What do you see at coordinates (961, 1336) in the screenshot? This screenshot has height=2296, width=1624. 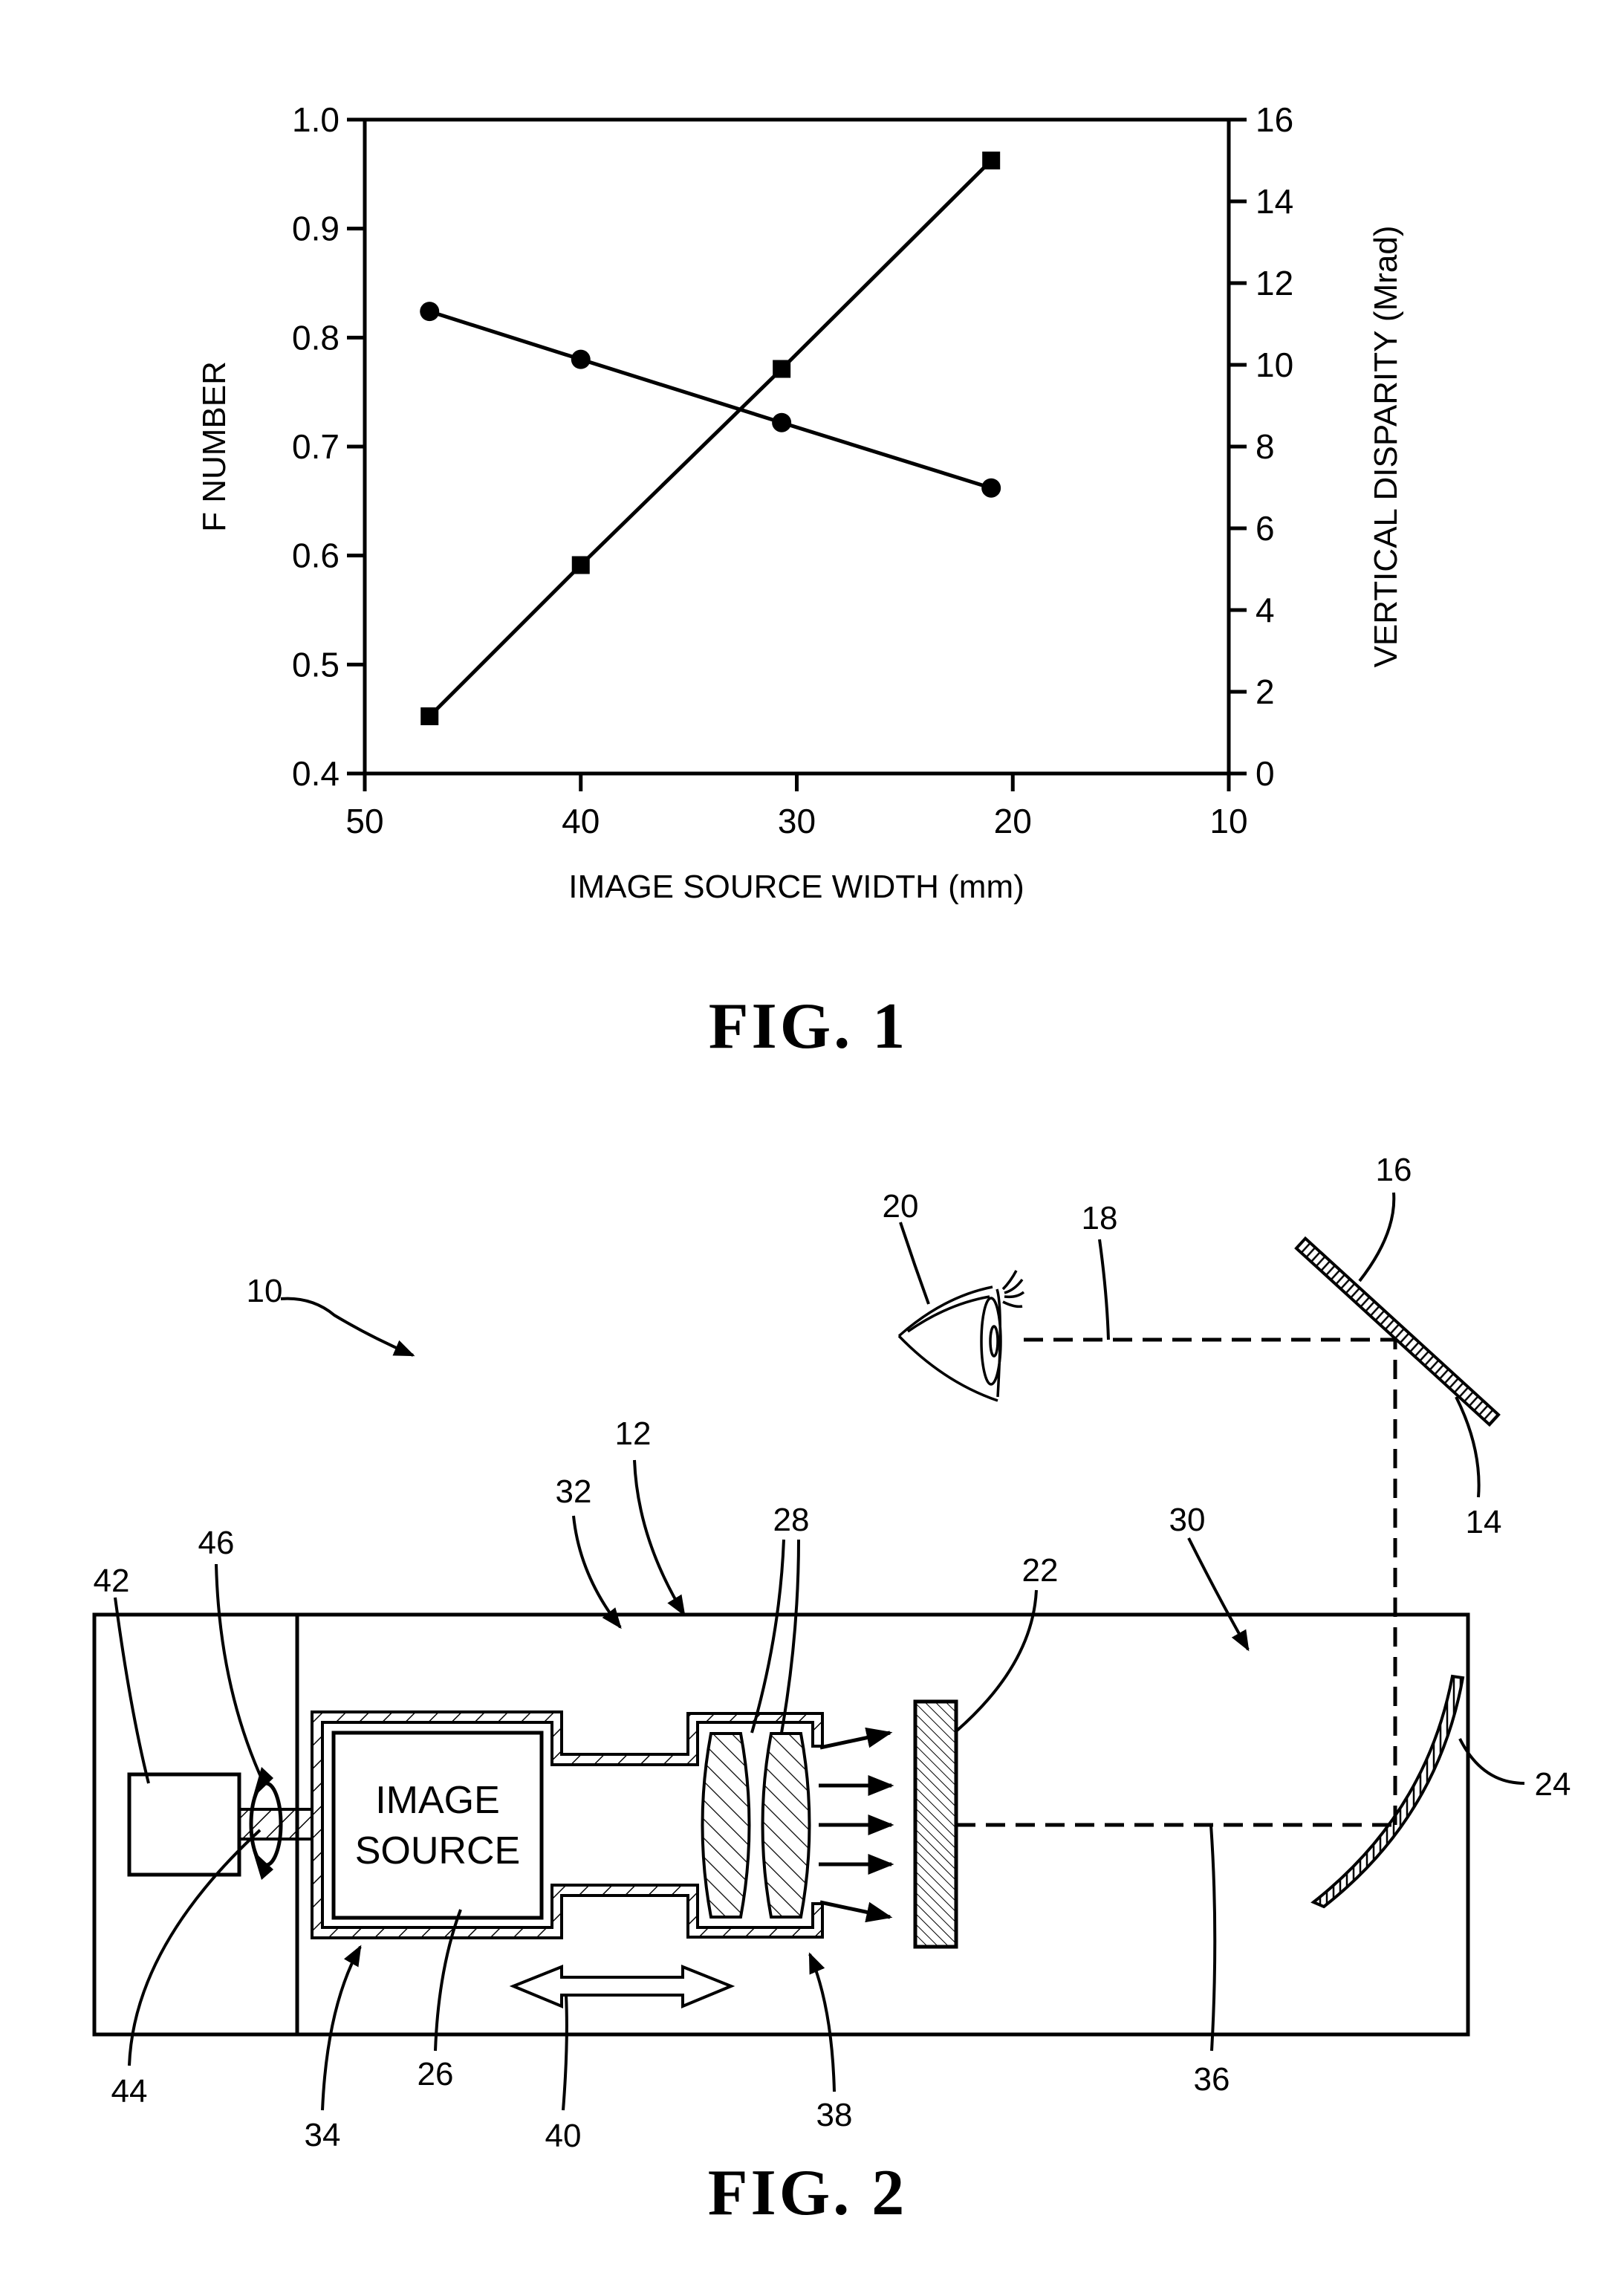 I see `eye-icon` at bounding box center [961, 1336].